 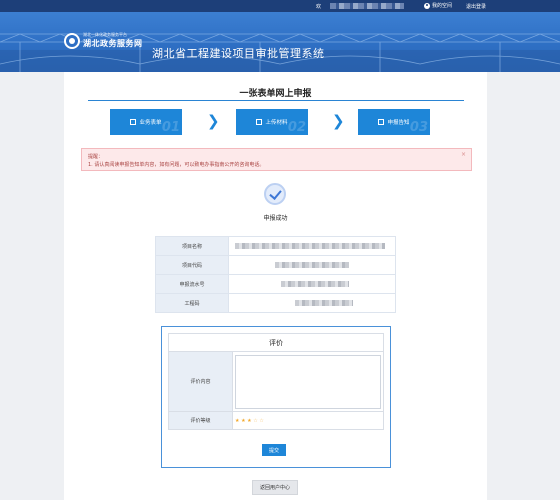 I want to click on submit-button: 提交, so click(x=274, y=450).